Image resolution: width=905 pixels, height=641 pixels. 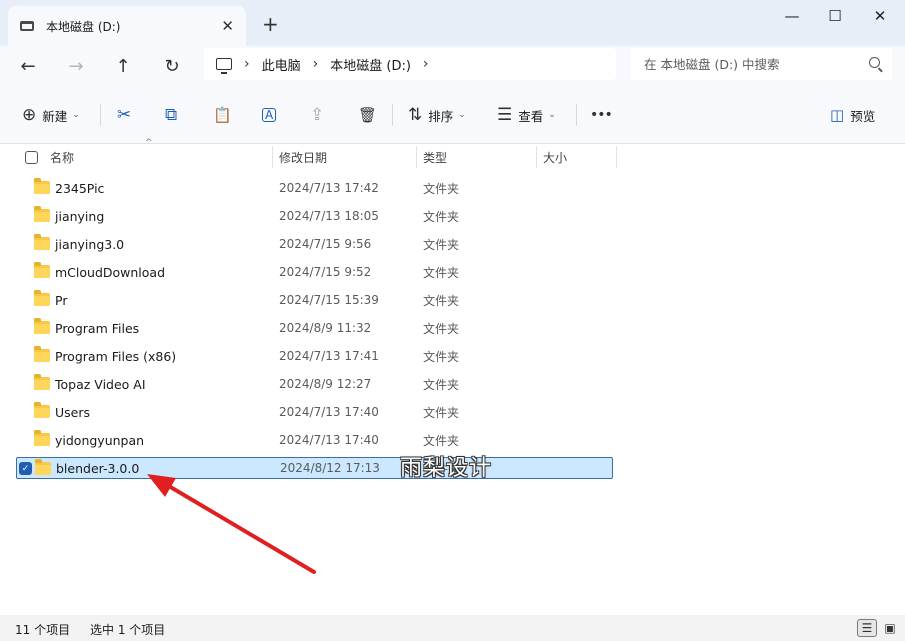 What do you see at coordinates (123, 66) in the screenshot?
I see `up-button: ↑` at bounding box center [123, 66].